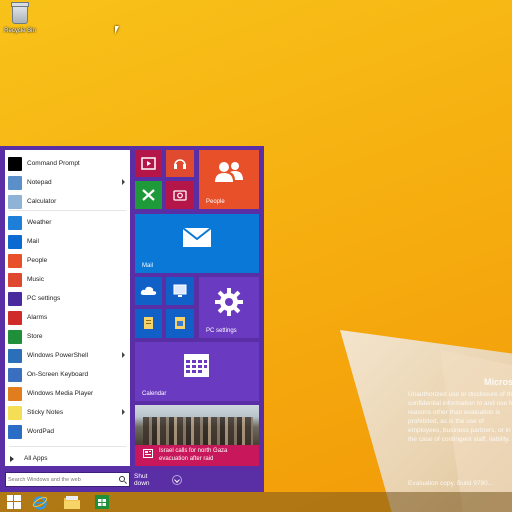 This screenshot has height=512, width=512. What do you see at coordinates (60, 393) in the screenshot?
I see `app-list-item-label: Windows Media Player` at bounding box center [60, 393].